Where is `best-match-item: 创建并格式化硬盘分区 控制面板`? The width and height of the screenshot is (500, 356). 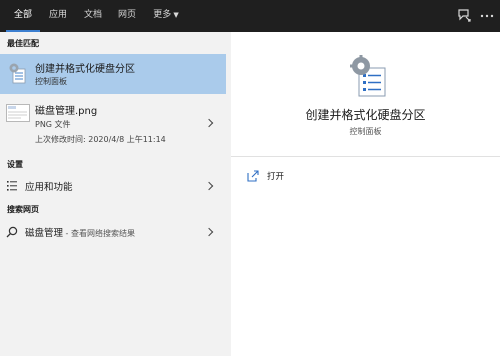 best-match-item: 创建并格式化硬盘分区 控制面板 is located at coordinates (113, 74).